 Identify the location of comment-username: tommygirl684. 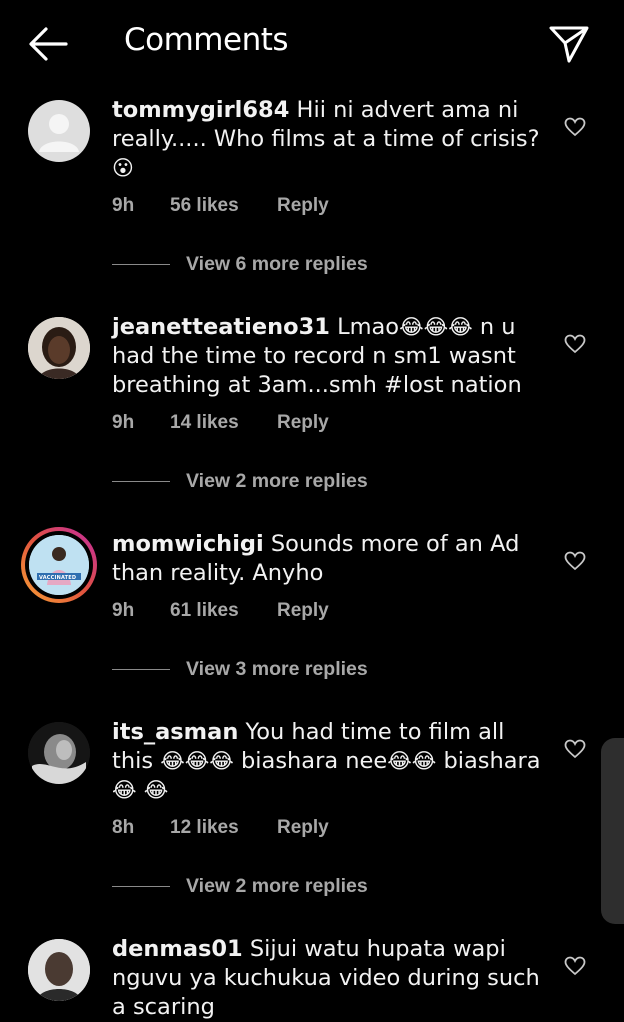
(200, 110).